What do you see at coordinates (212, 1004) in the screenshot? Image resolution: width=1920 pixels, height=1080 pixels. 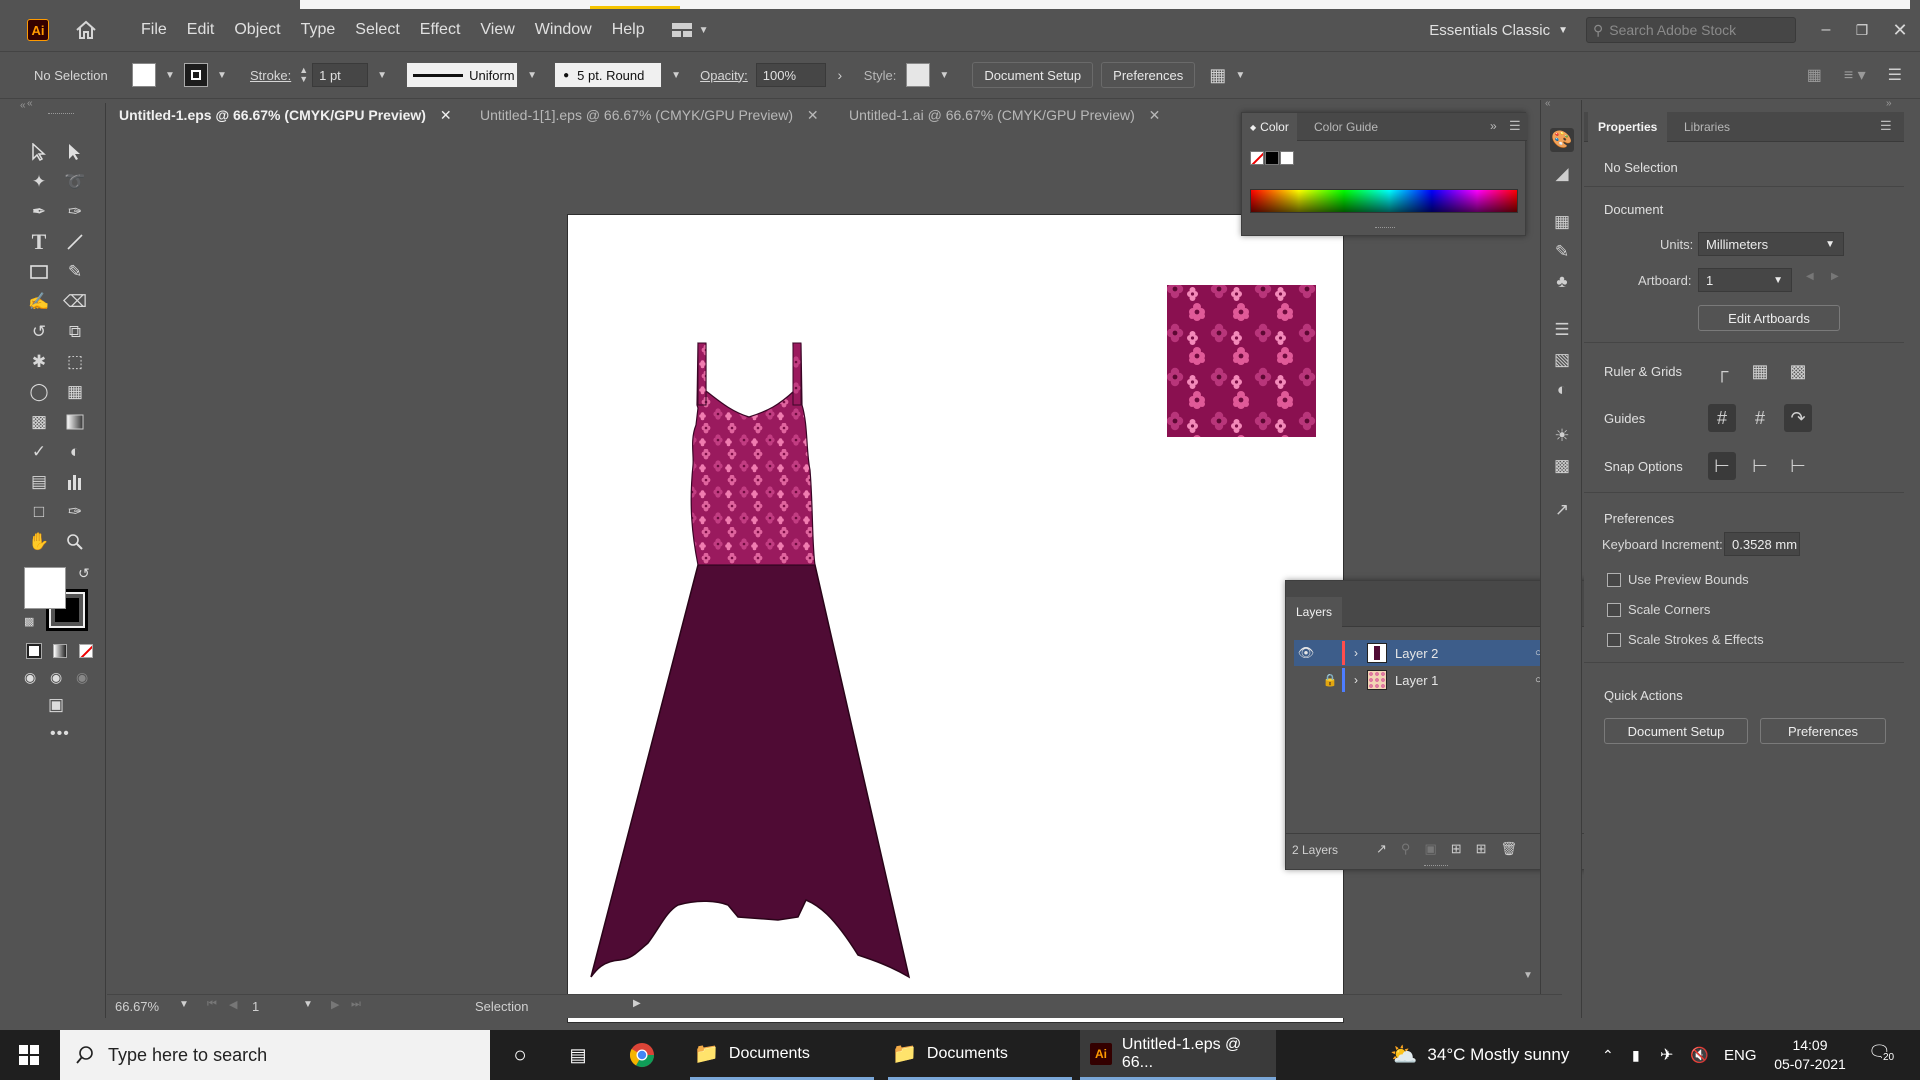 I see `first-artboard-icon: ⏮` at bounding box center [212, 1004].